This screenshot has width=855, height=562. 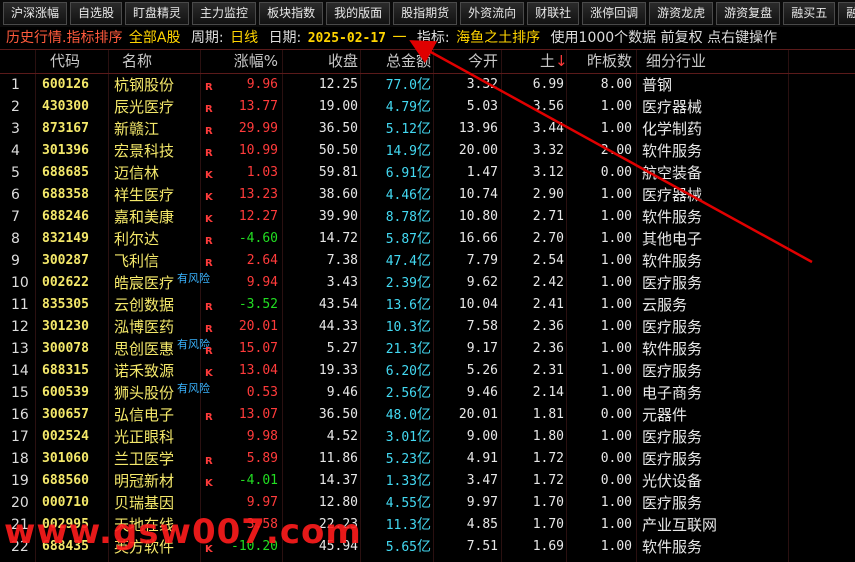 I want to click on header-name: 名称, so click(x=167, y=61).